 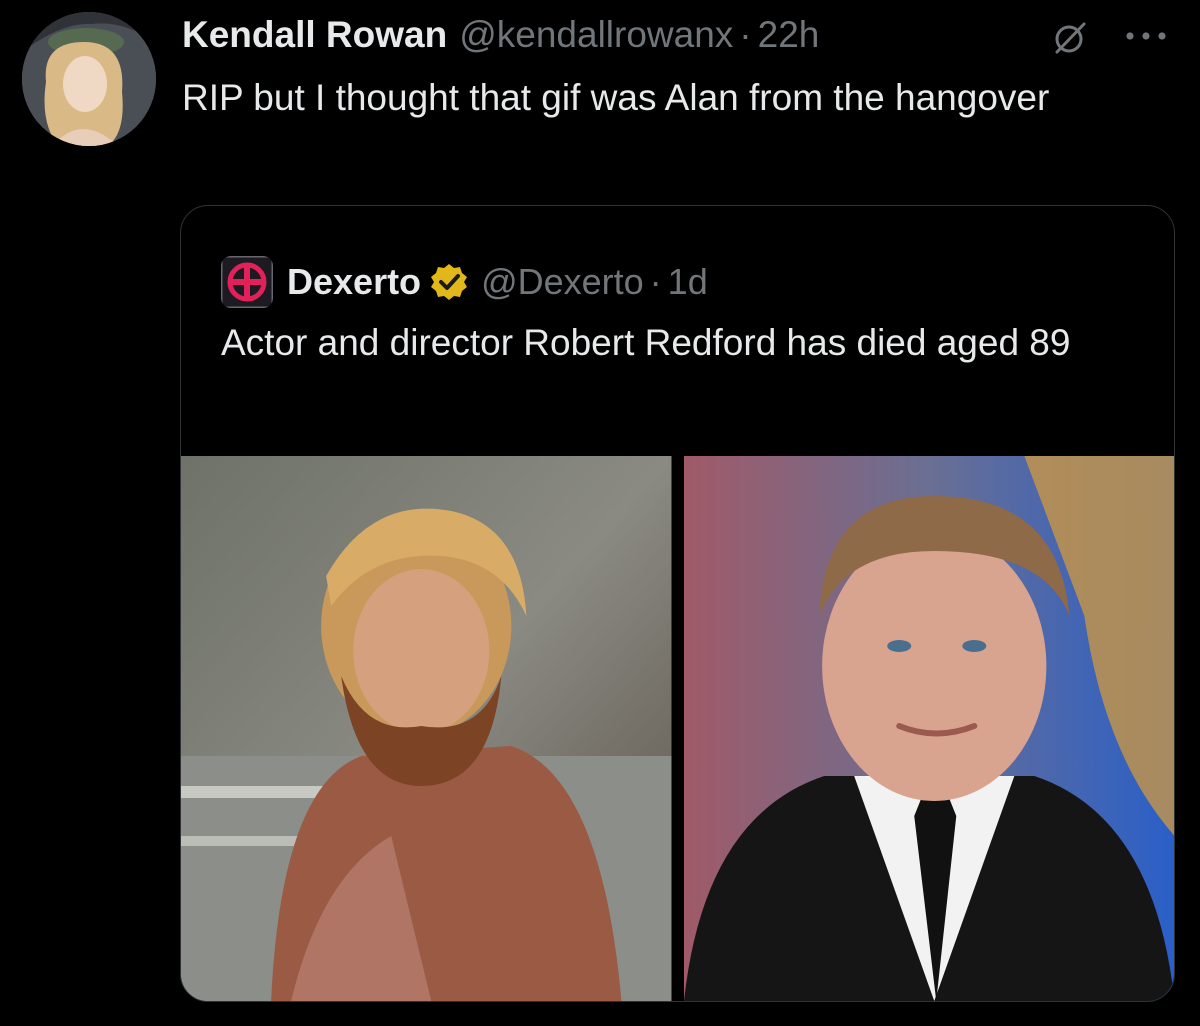 I want to click on dexerto-logo, so click(x=247, y=282).